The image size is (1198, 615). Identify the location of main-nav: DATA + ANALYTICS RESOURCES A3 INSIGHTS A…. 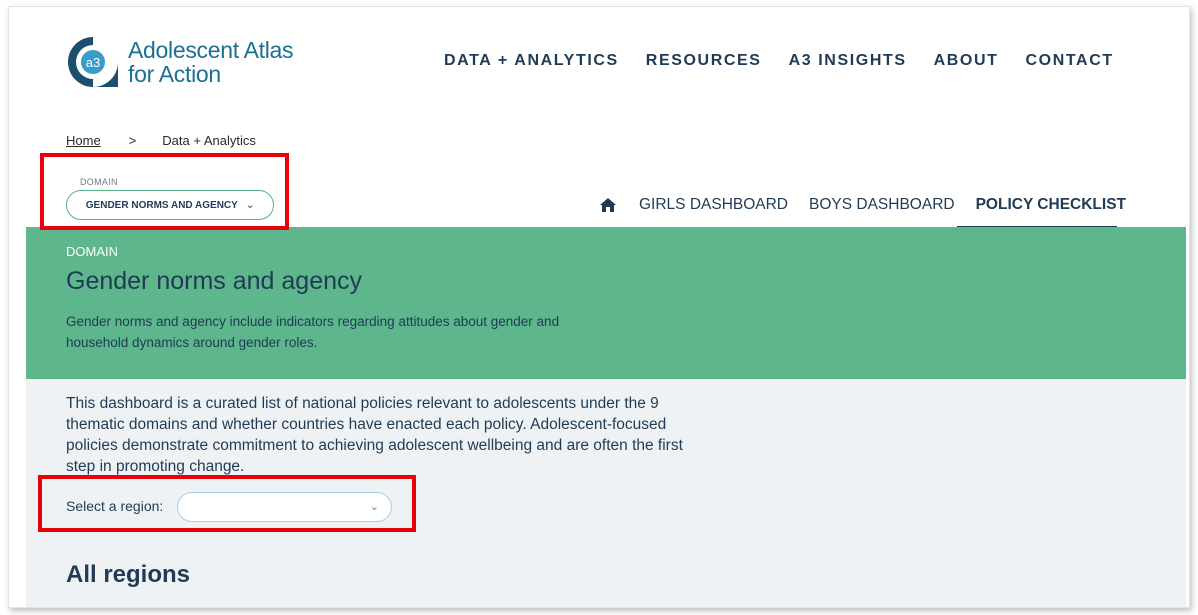
(792, 61).